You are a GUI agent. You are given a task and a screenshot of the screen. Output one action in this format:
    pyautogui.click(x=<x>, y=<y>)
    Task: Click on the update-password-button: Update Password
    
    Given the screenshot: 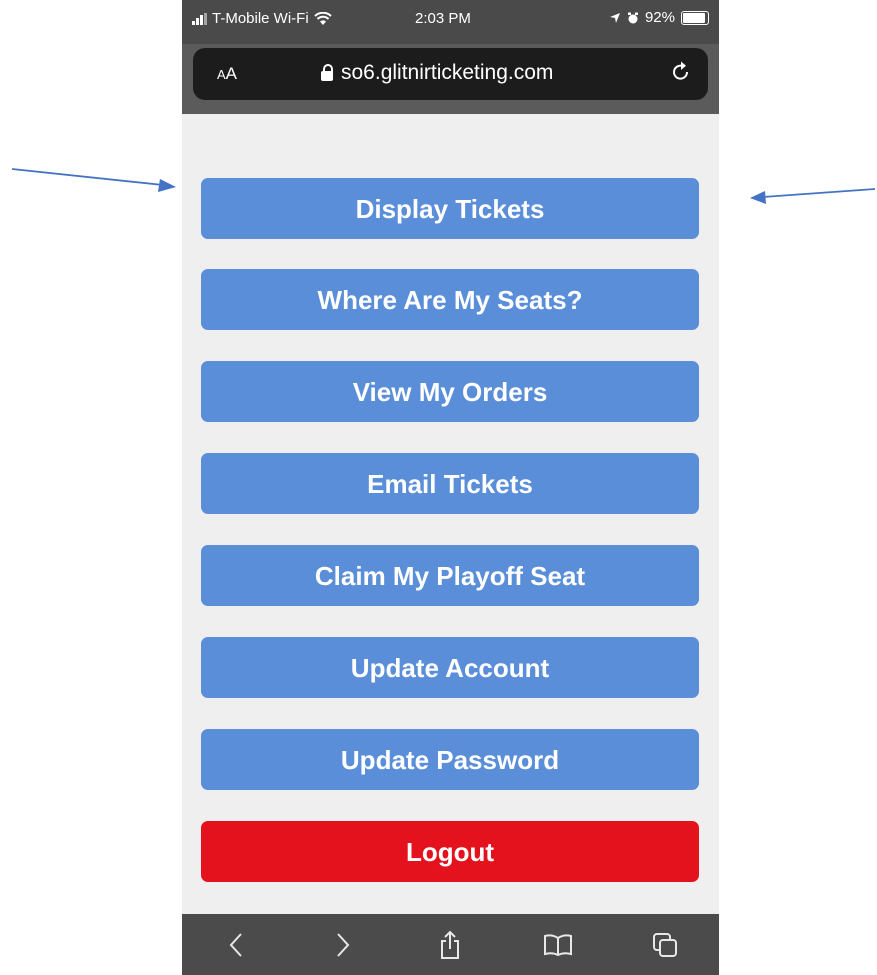 What is the action you would take?
    pyautogui.click(x=450, y=759)
    